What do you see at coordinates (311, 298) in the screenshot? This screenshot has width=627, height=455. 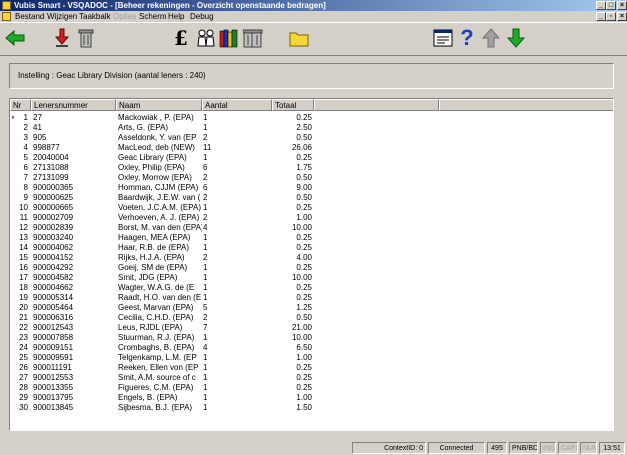 I see `table-row: 19 900005314 Raadt, H.O. van den (E 1 0.25` at bounding box center [311, 298].